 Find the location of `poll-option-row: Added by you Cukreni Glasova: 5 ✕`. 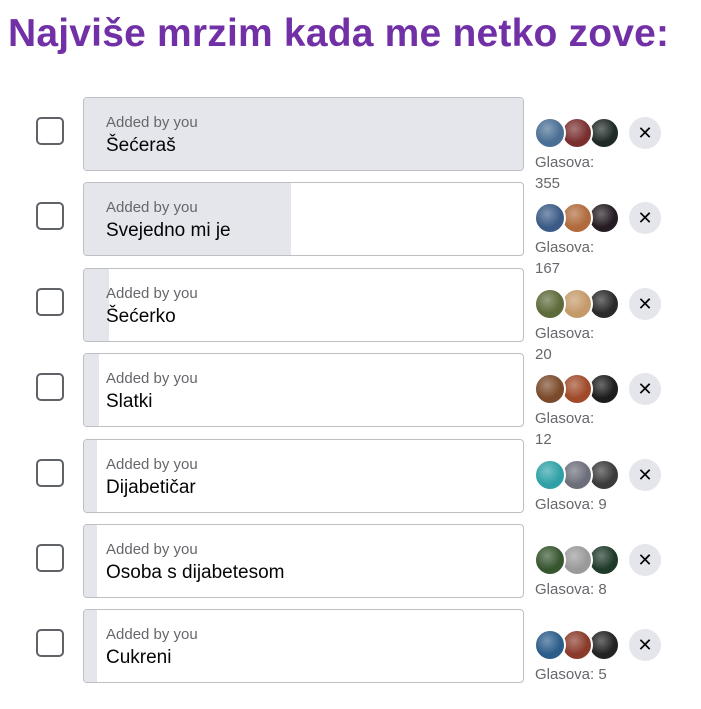

poll-option-row: Added by you Cukreni Glasova: 5 ✕ is located at coordinates (350, 647).